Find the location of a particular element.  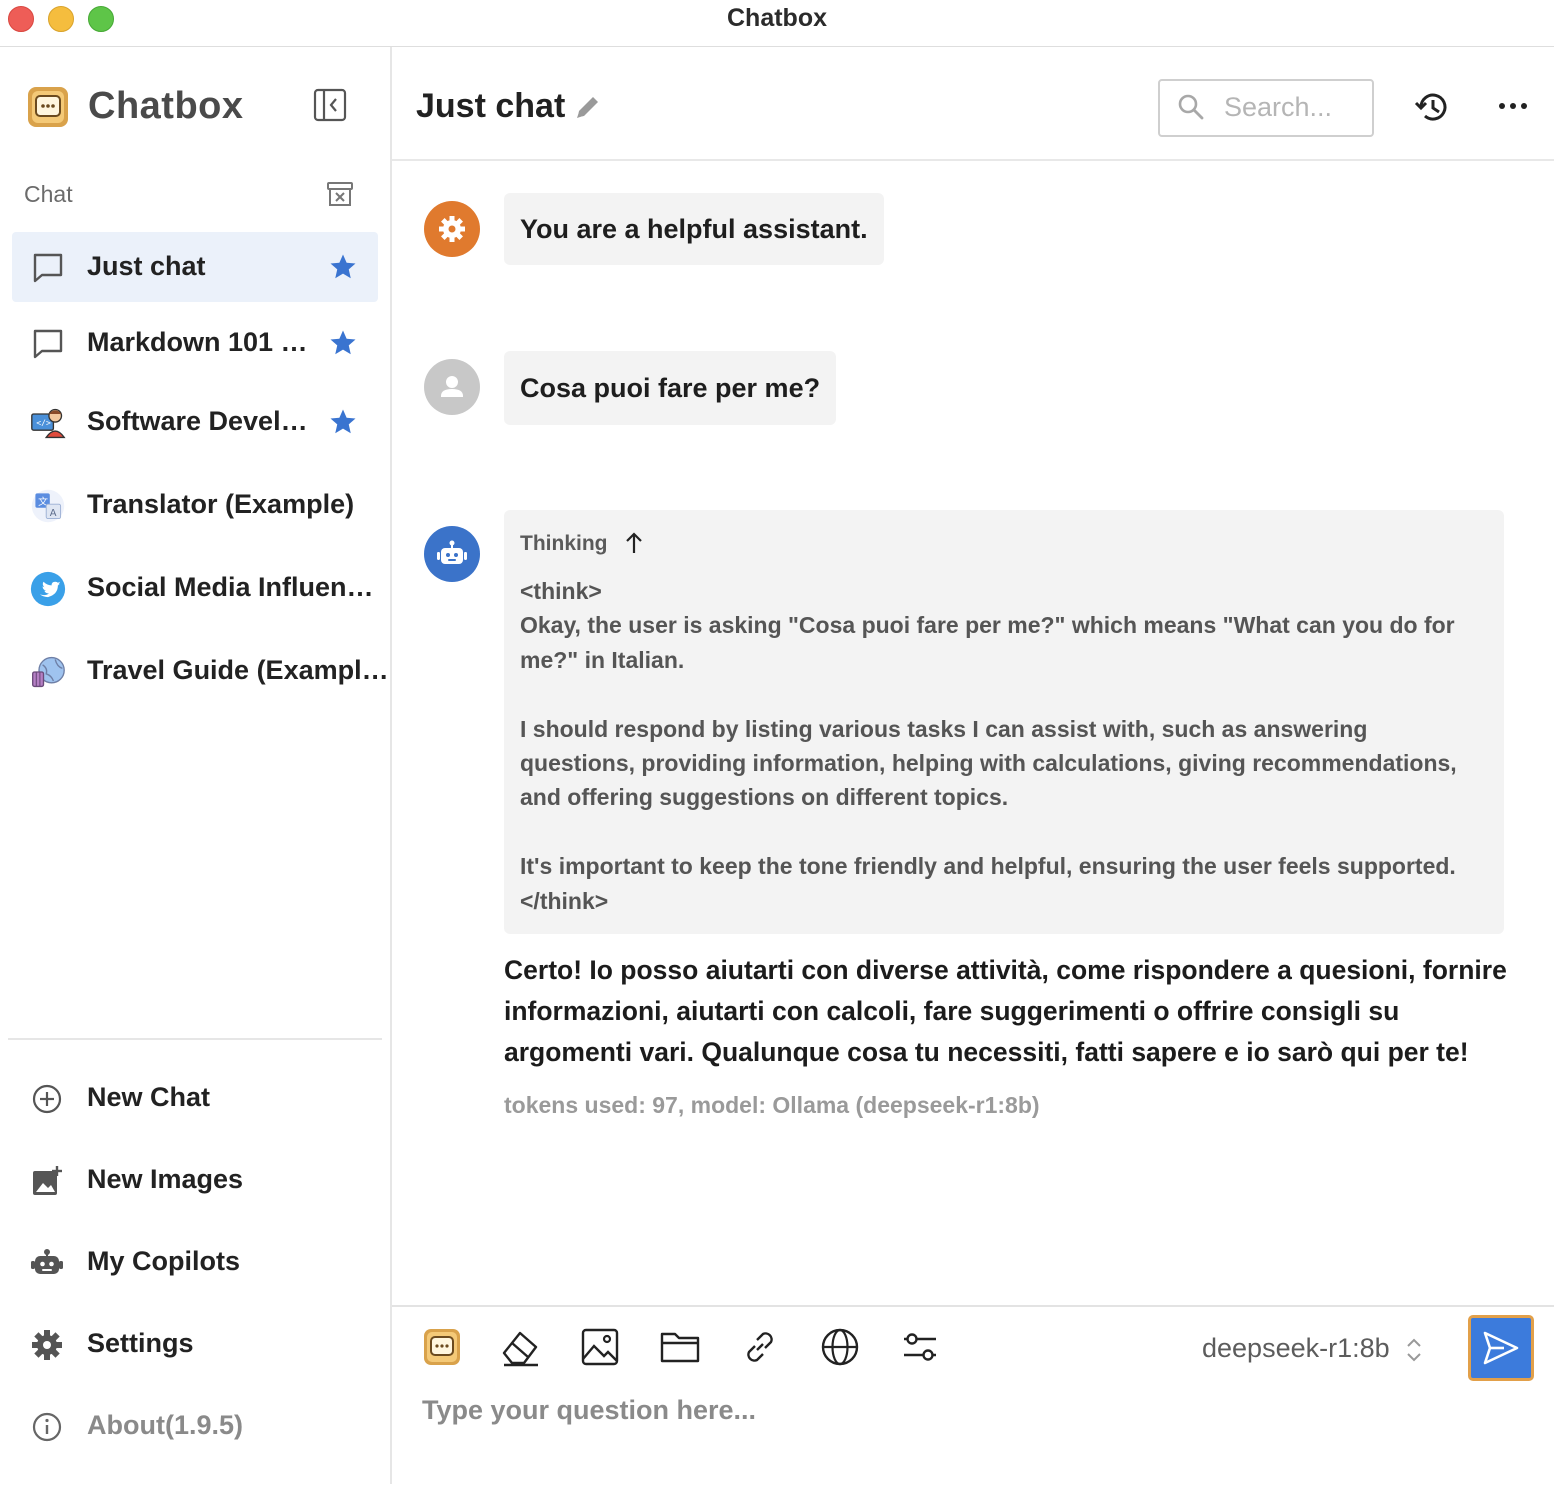

link-icon is located at coordinates (760, 1347).